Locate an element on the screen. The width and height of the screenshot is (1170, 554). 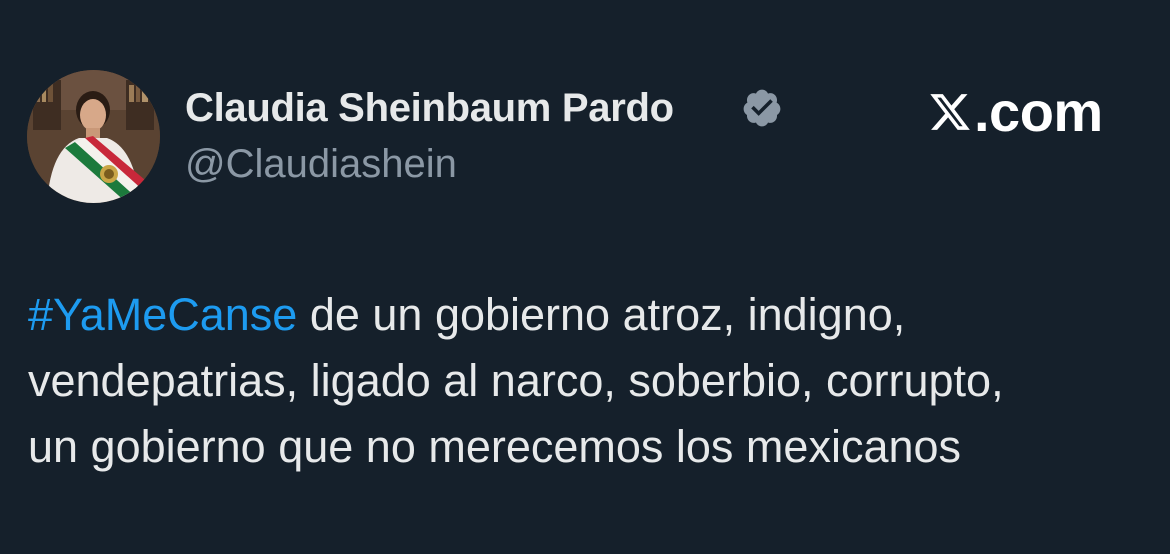
site-brand: .com is located at coordinates (1015, 112).